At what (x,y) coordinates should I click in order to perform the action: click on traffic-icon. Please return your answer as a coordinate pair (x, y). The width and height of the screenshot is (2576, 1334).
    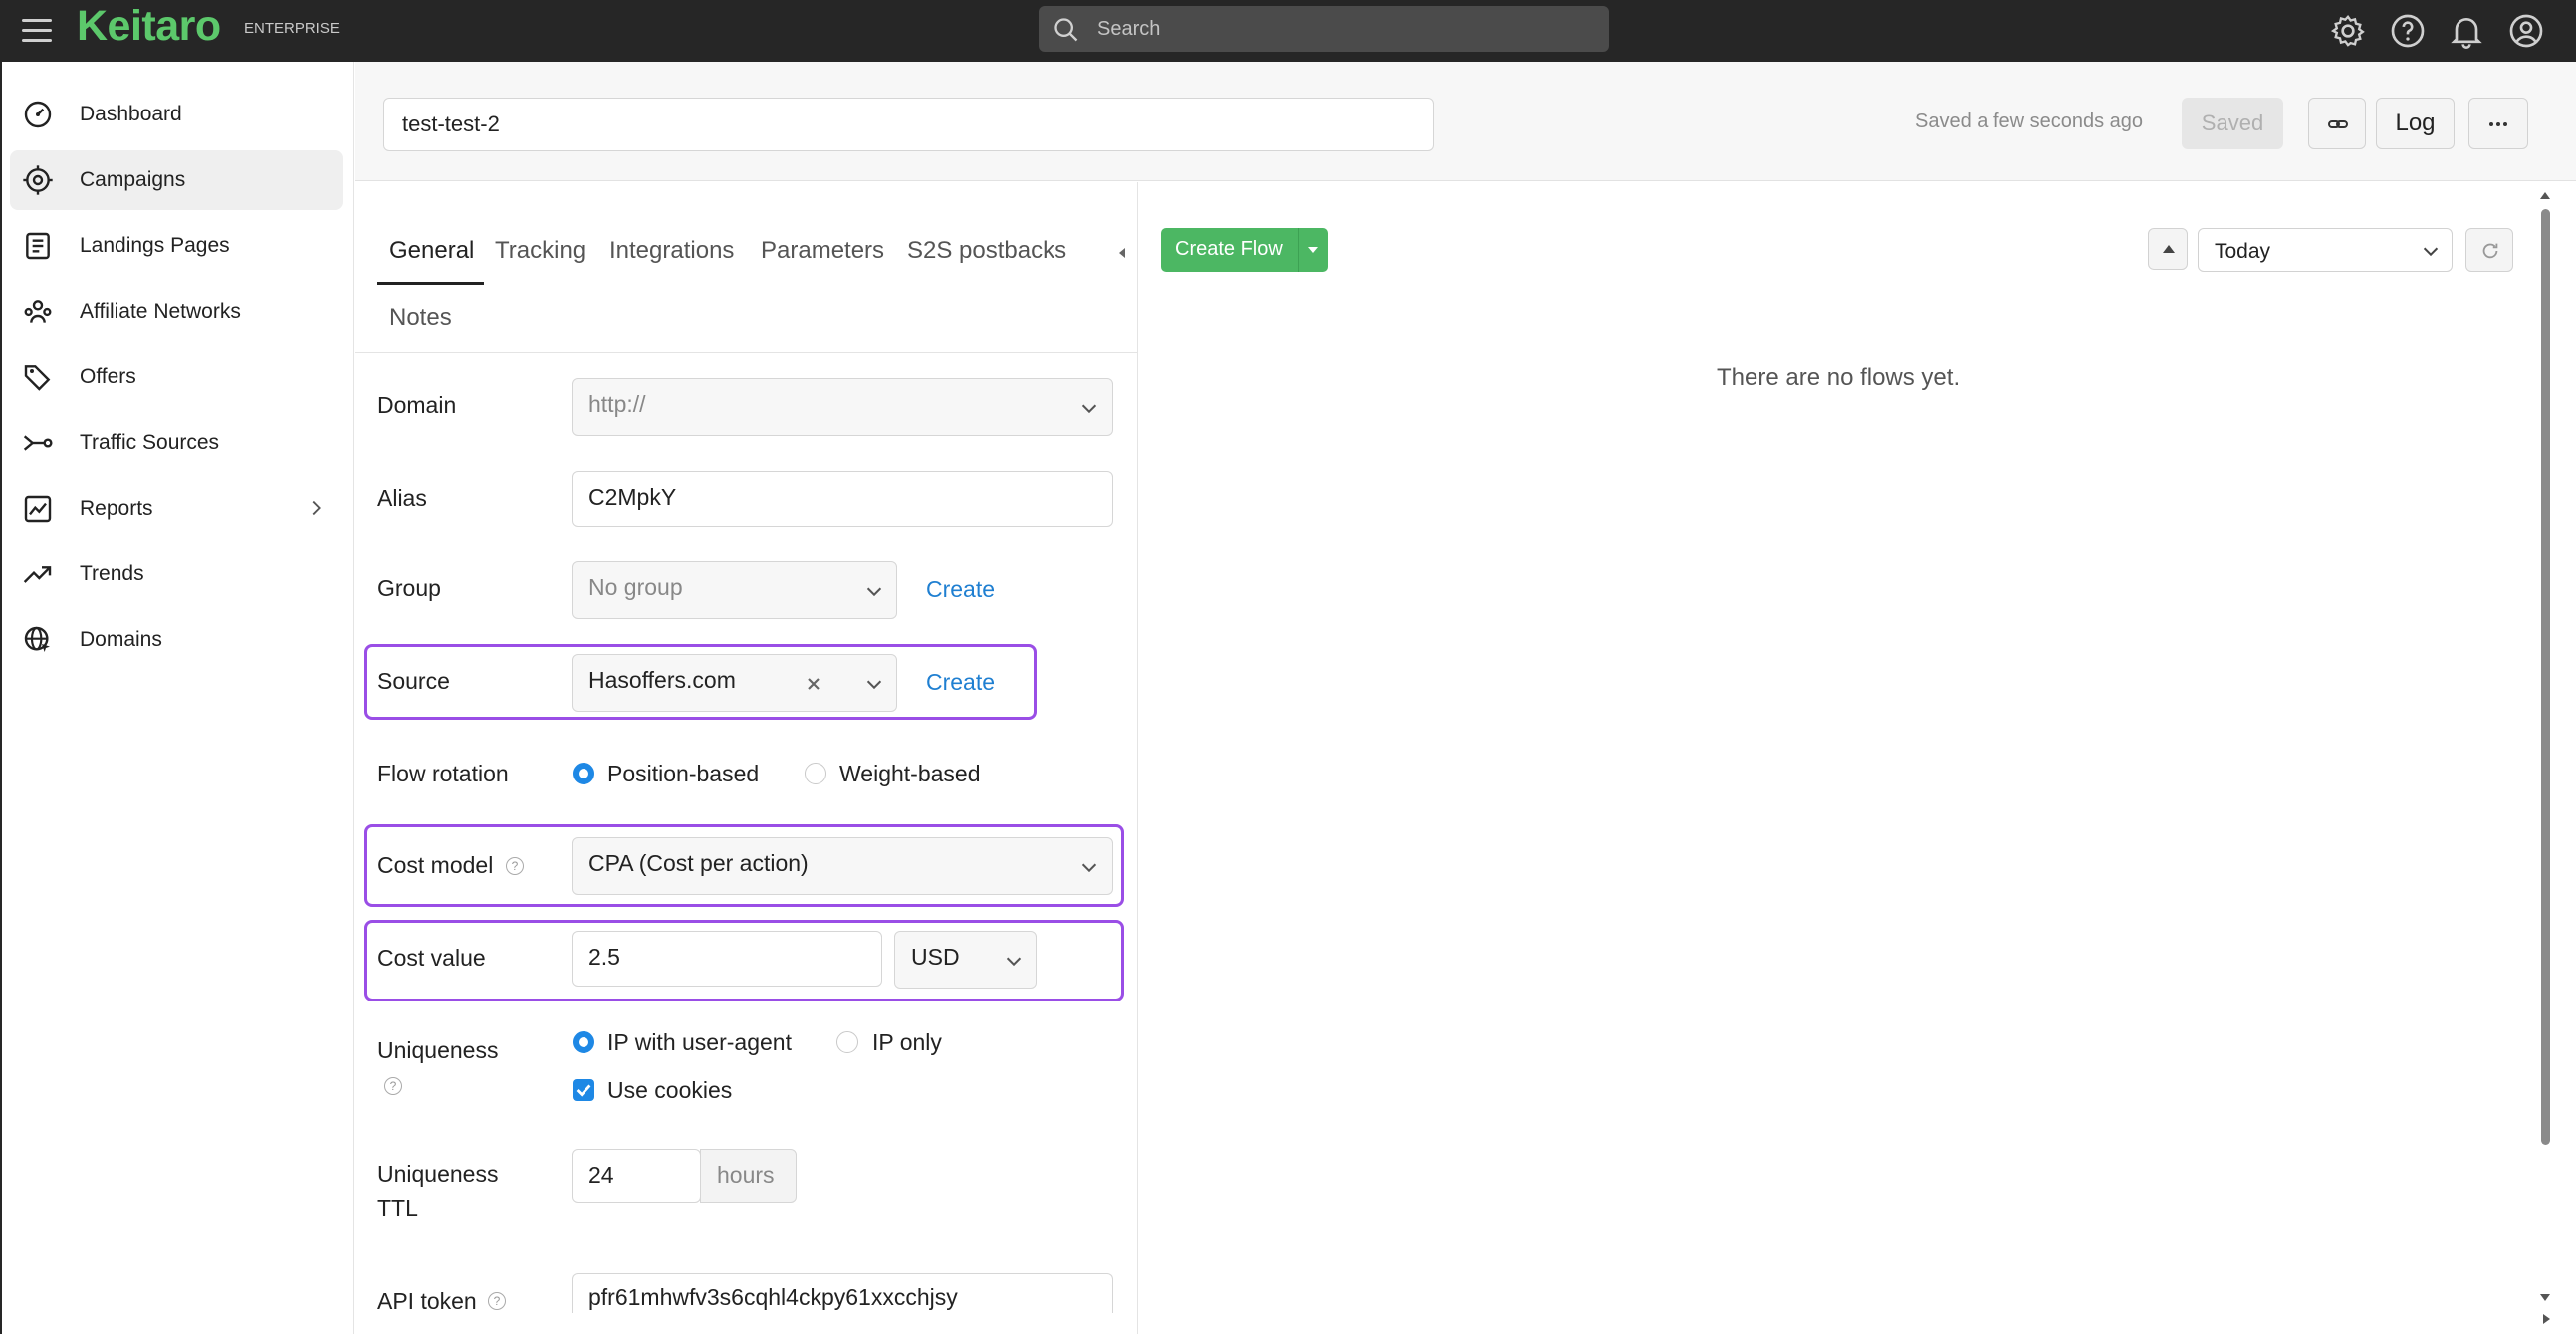
    Looking at the image, I should click on (38, 443).